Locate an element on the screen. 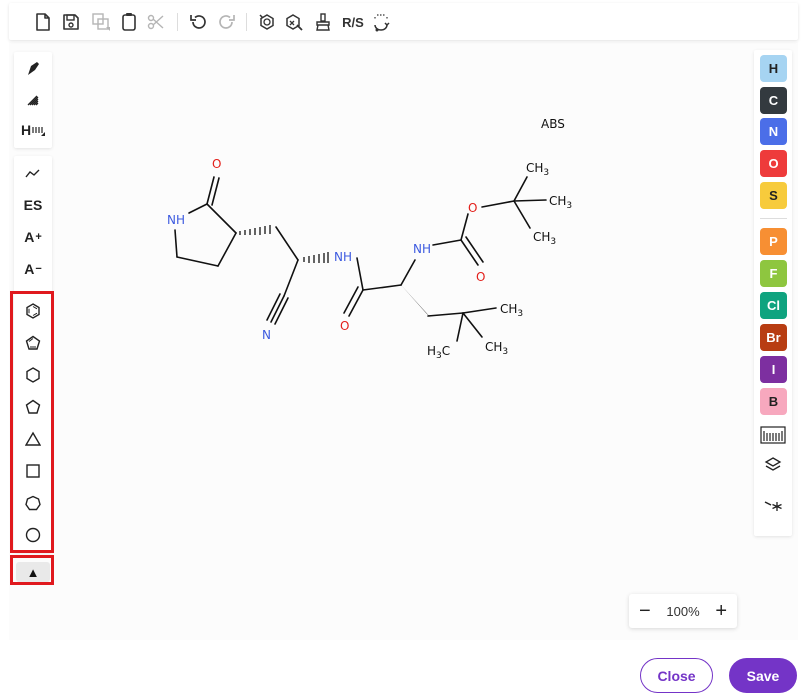 This screenshot has height=698, width=807. oxygen-label: O is located at coordinates (216, 164).